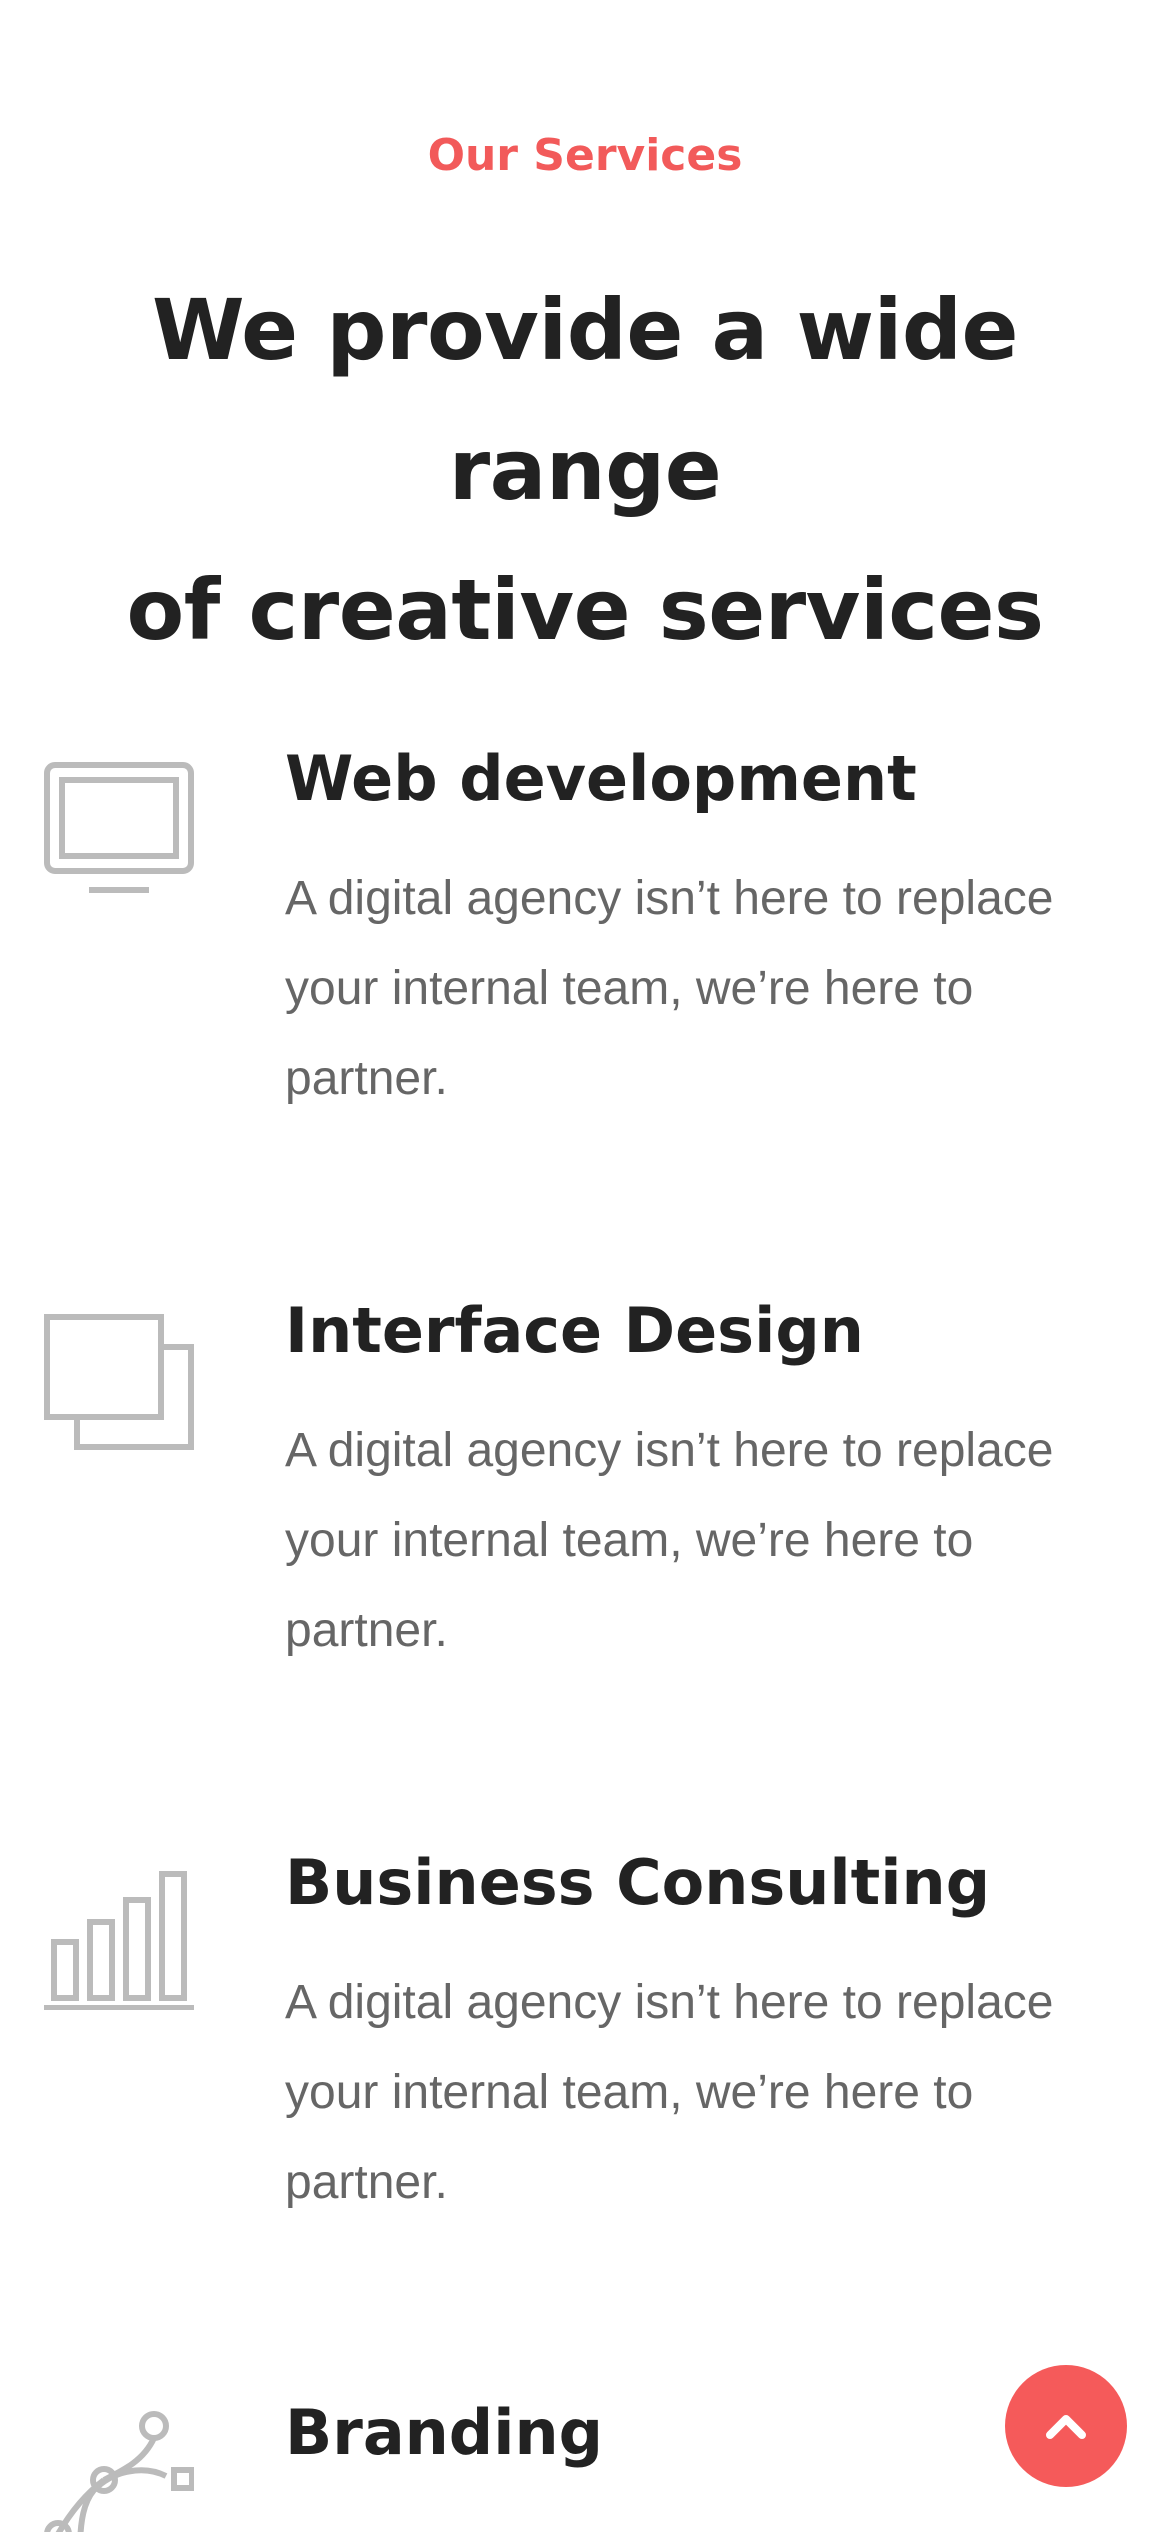 The height and width of the screenshot is (2532, 1170). I want to click on chevron-up-icon, so click(1066, 2427).